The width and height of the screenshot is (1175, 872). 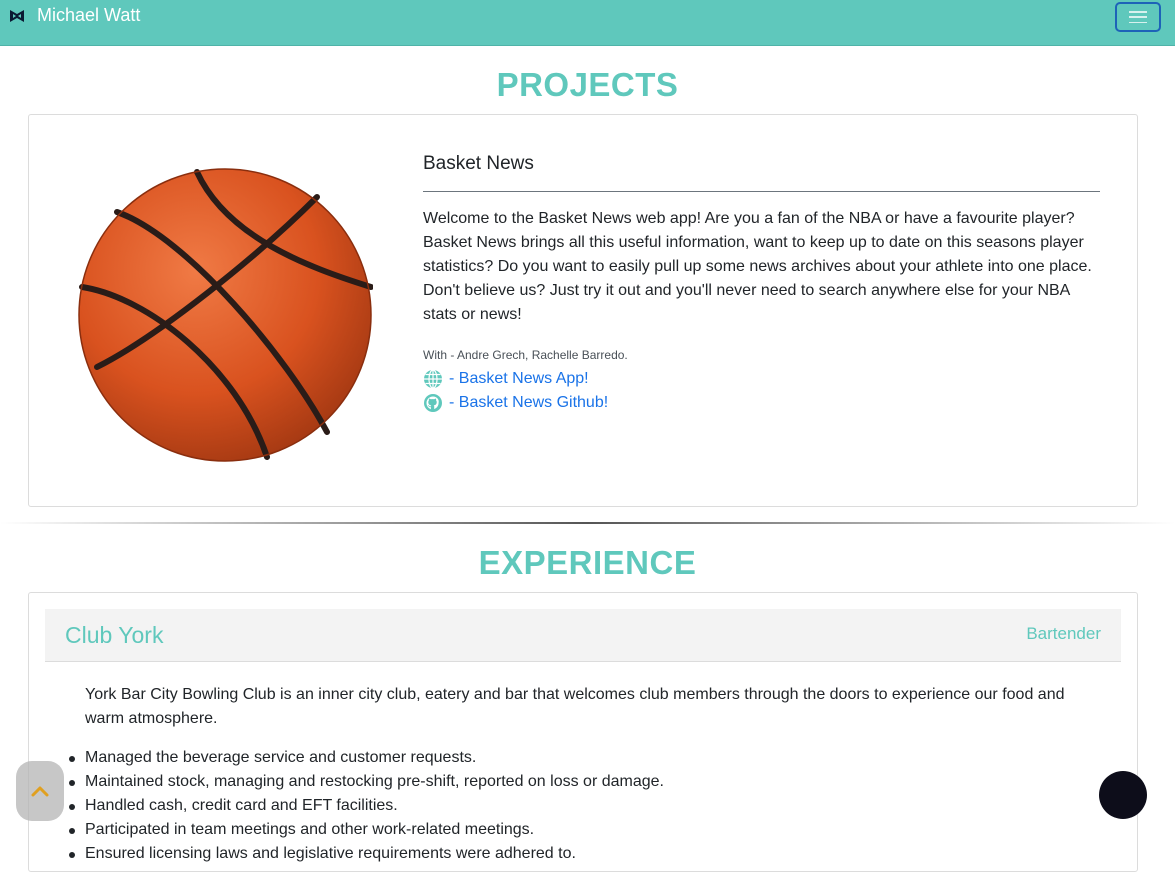 I want to click on brand-link: Michael Watt, so click(x=74, y=15).